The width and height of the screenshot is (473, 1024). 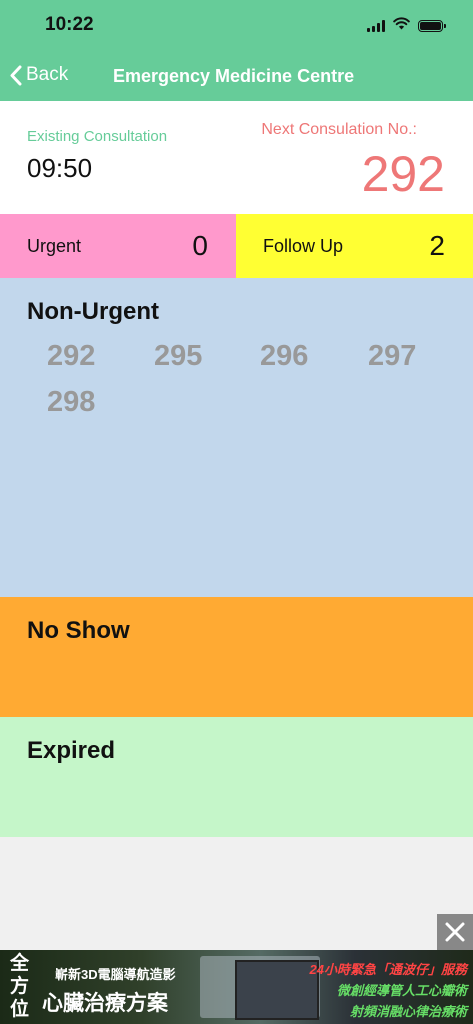 I want to click on ad-service-1: 24小時緊急「通波仔」服務, so click(x=388, y=969).